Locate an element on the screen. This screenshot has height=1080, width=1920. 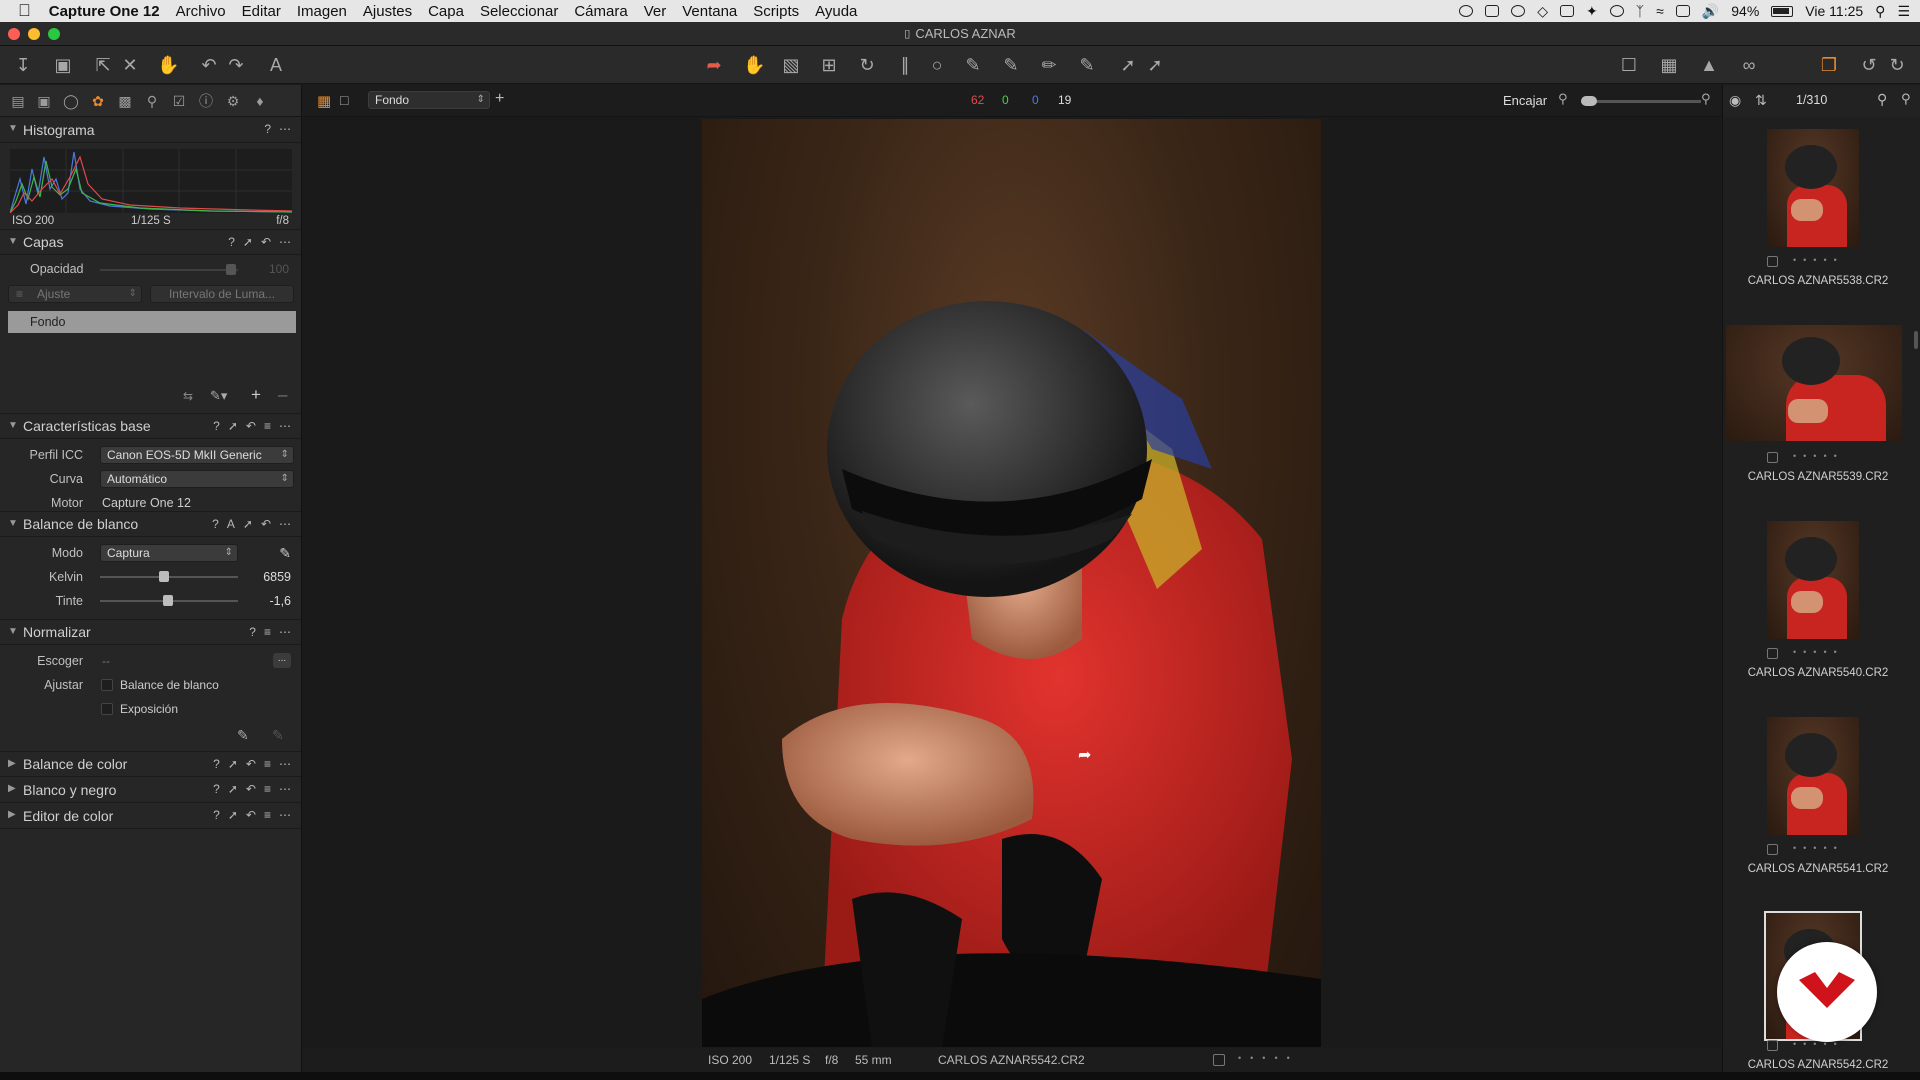
battery-icon is located at coordinates (1782, 11).